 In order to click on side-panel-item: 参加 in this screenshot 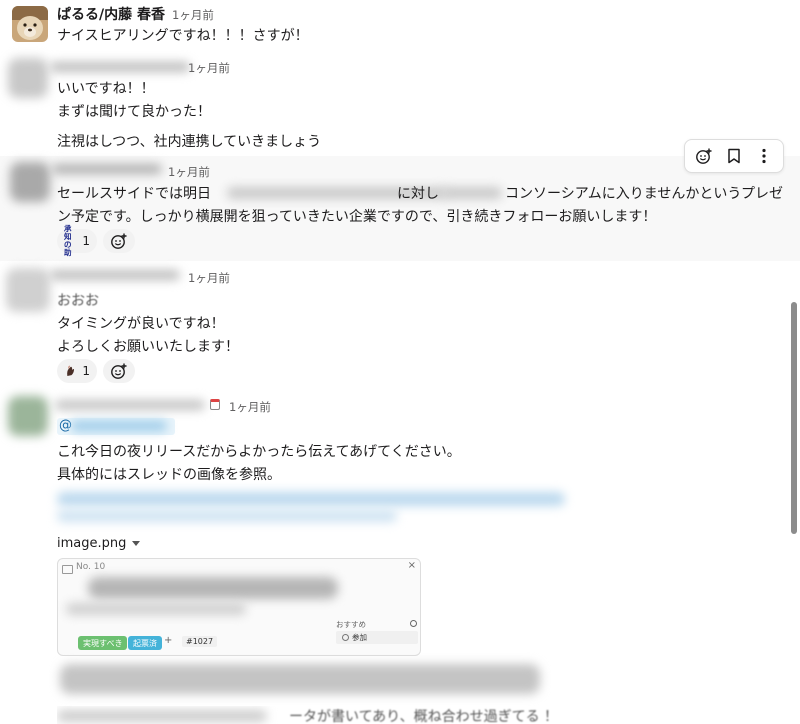, I will do `click(377, 637)`.